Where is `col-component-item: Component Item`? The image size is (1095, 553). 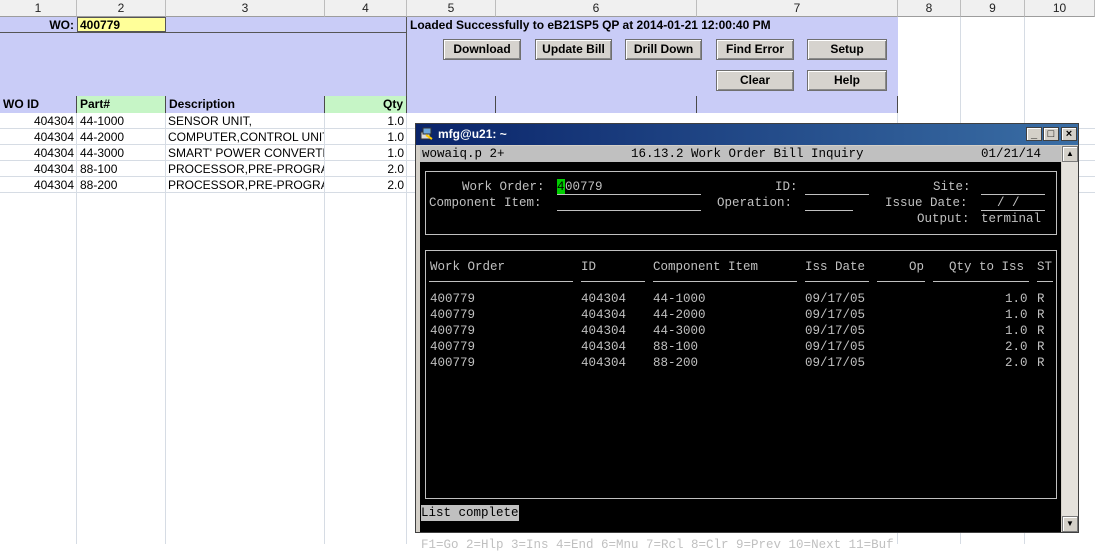
col-component-item: Component Item is located at coordinates (706, 267).